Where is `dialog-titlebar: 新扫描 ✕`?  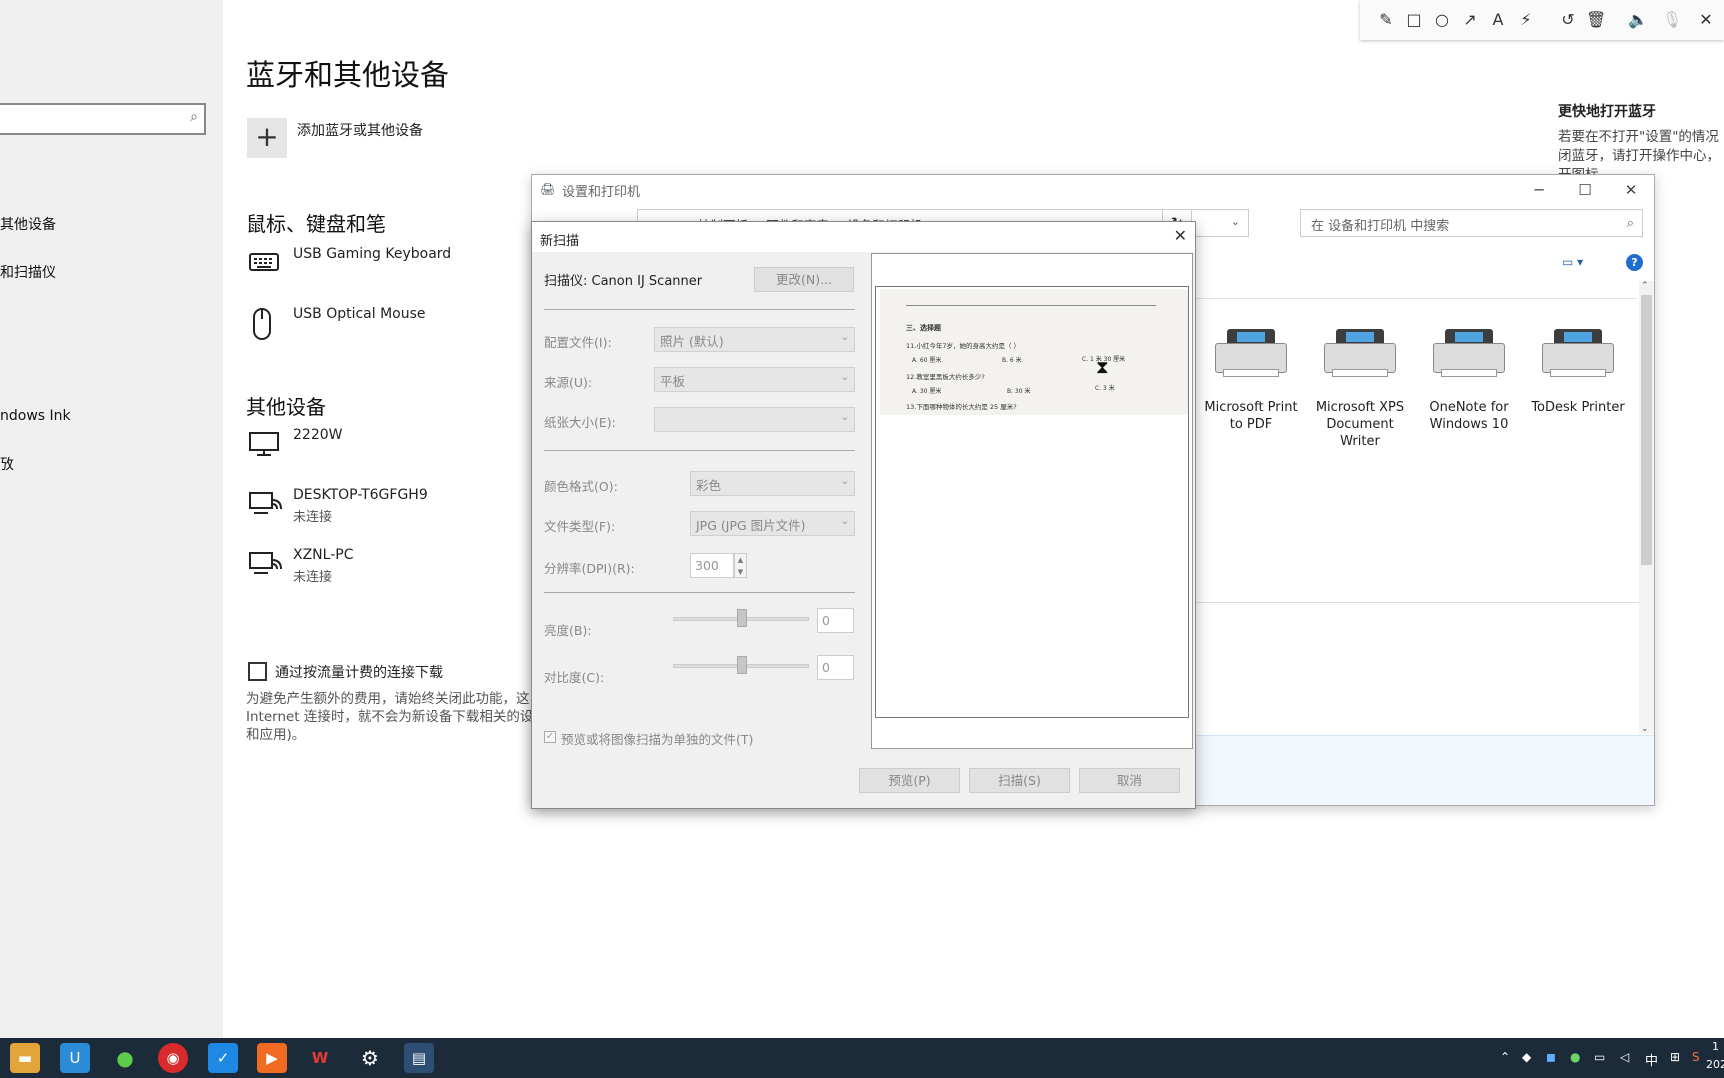 dialog-titlebar: 新扫描 ✕ is located at coordinates (863, 237).